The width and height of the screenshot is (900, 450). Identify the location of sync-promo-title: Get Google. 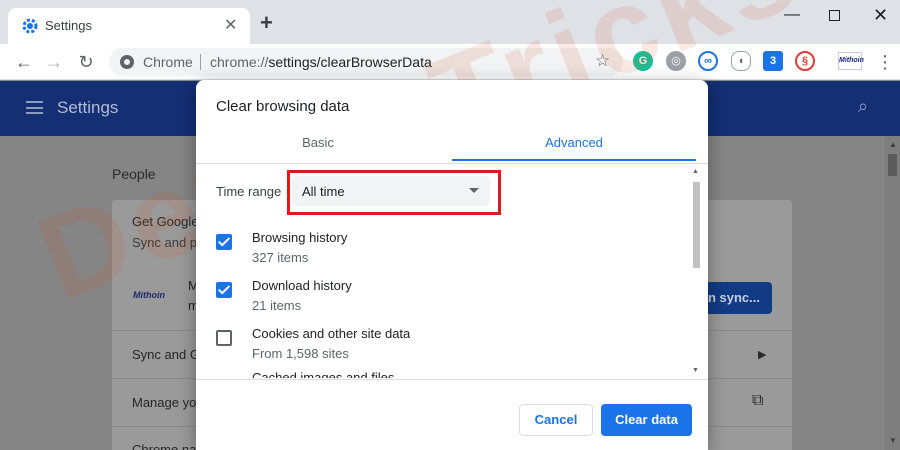
(165, 221).